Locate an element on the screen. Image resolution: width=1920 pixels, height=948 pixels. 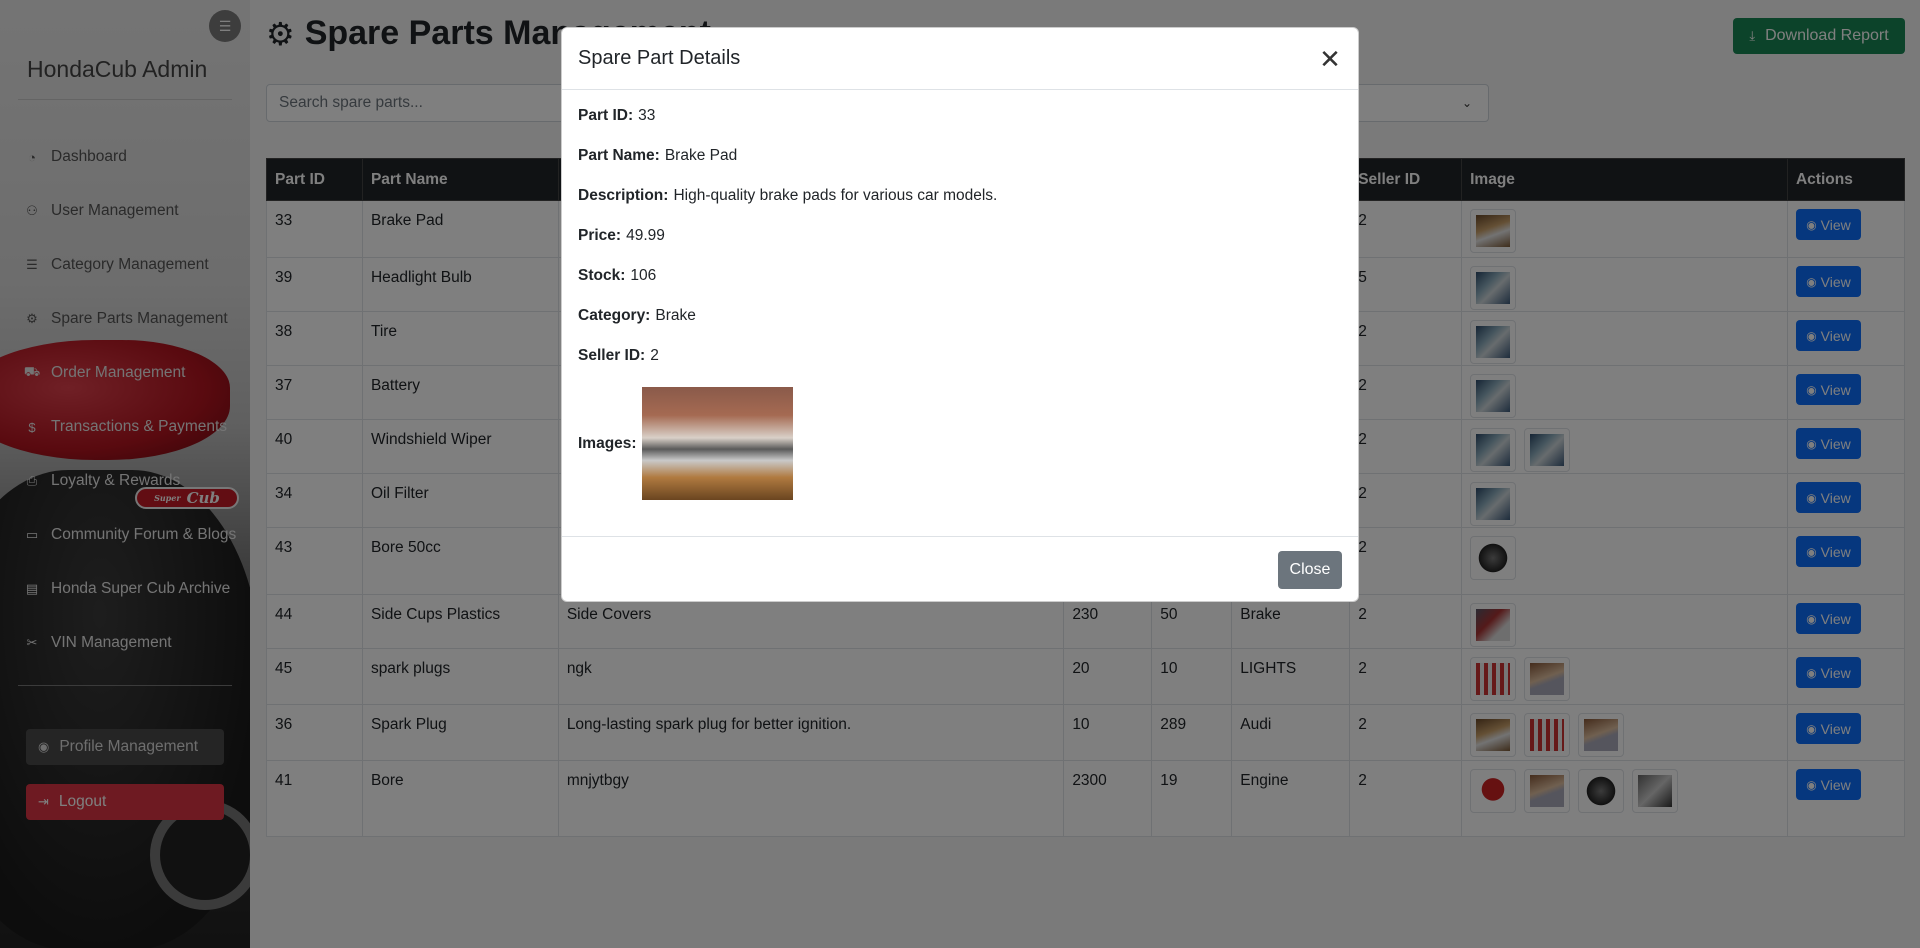
detail-row: Part ID: 33 is located at coordinates (960, 127).